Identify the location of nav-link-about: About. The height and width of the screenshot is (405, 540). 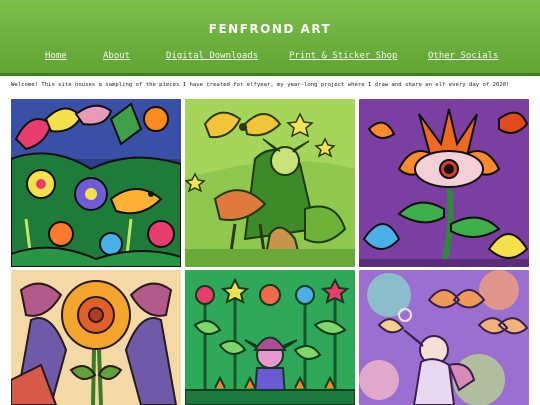
(116, 56).